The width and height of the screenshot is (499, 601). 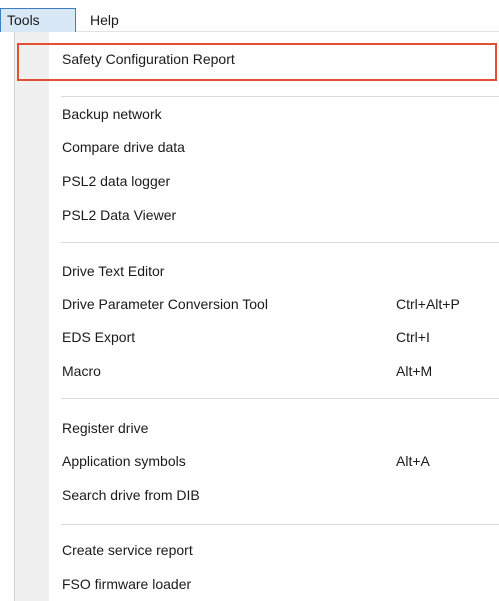 I want to click on menu-item-macro: Macro Alt+M, so click(x=274, y=371).